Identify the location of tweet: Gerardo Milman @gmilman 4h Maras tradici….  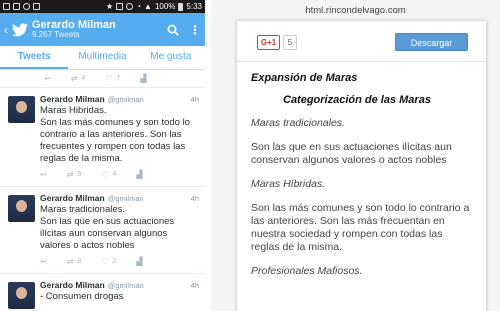
(102, 230).